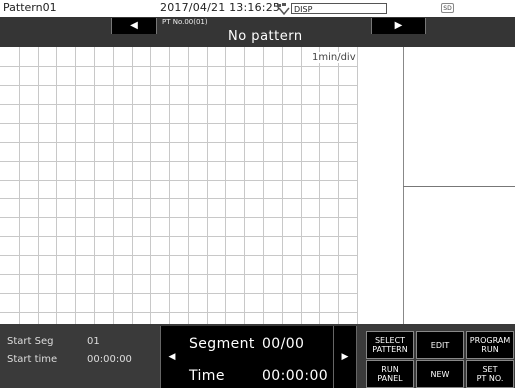 This screenshot has width=515, height=388. What do you see at coordinates (185, 22) in the screenshot?
I see `pattern-number: PT No.00(01)` at bounding box center [185, 22].